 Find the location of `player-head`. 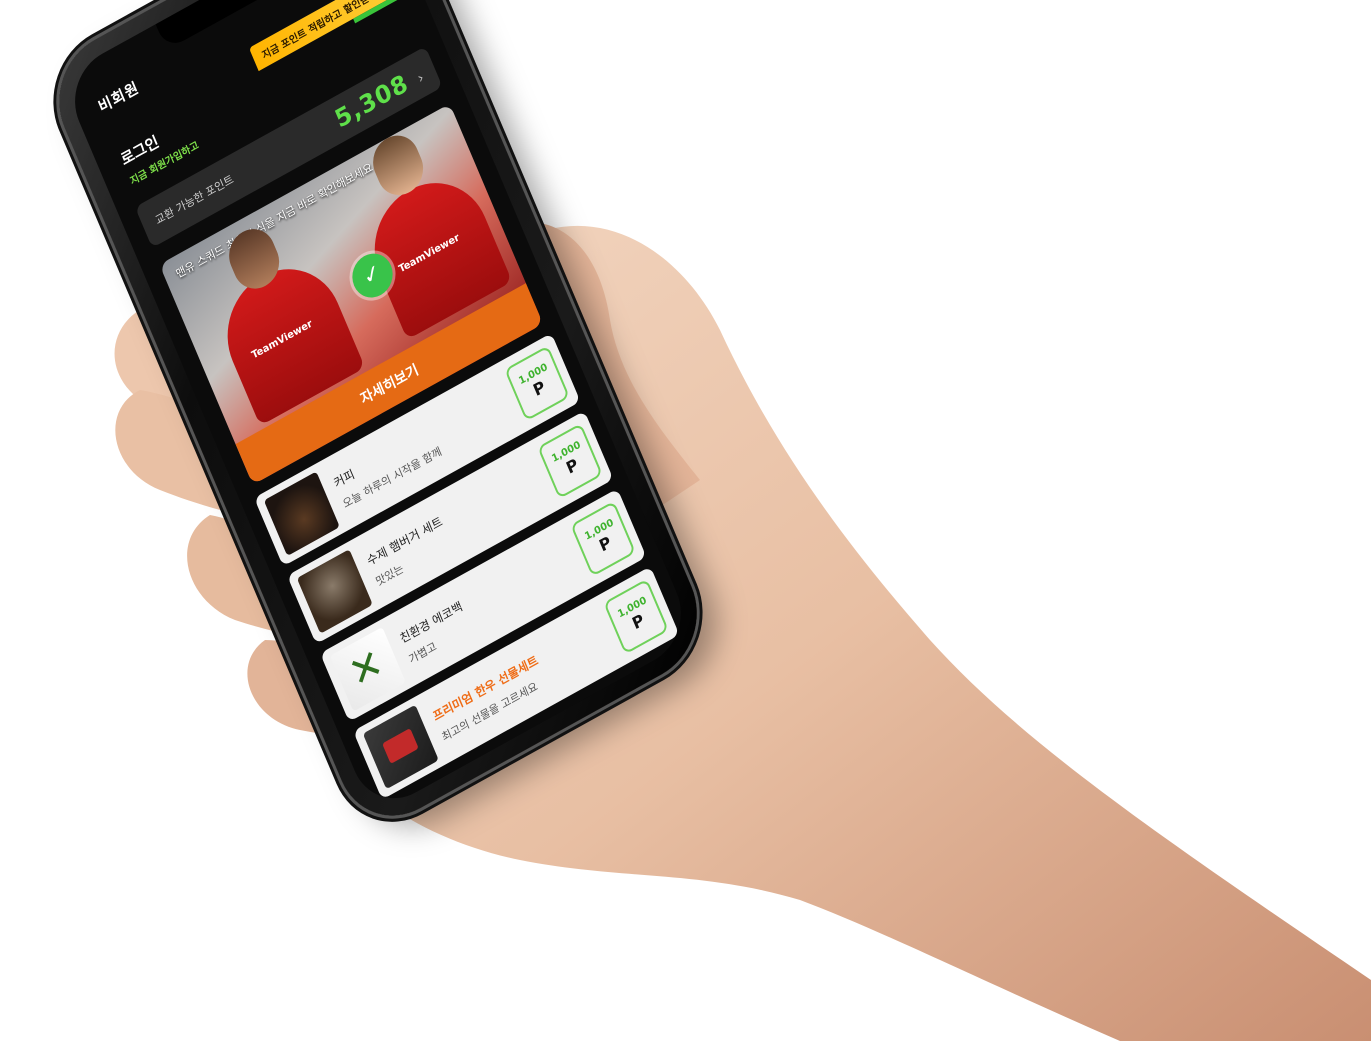

player-head is located at coordinates (254, 259).